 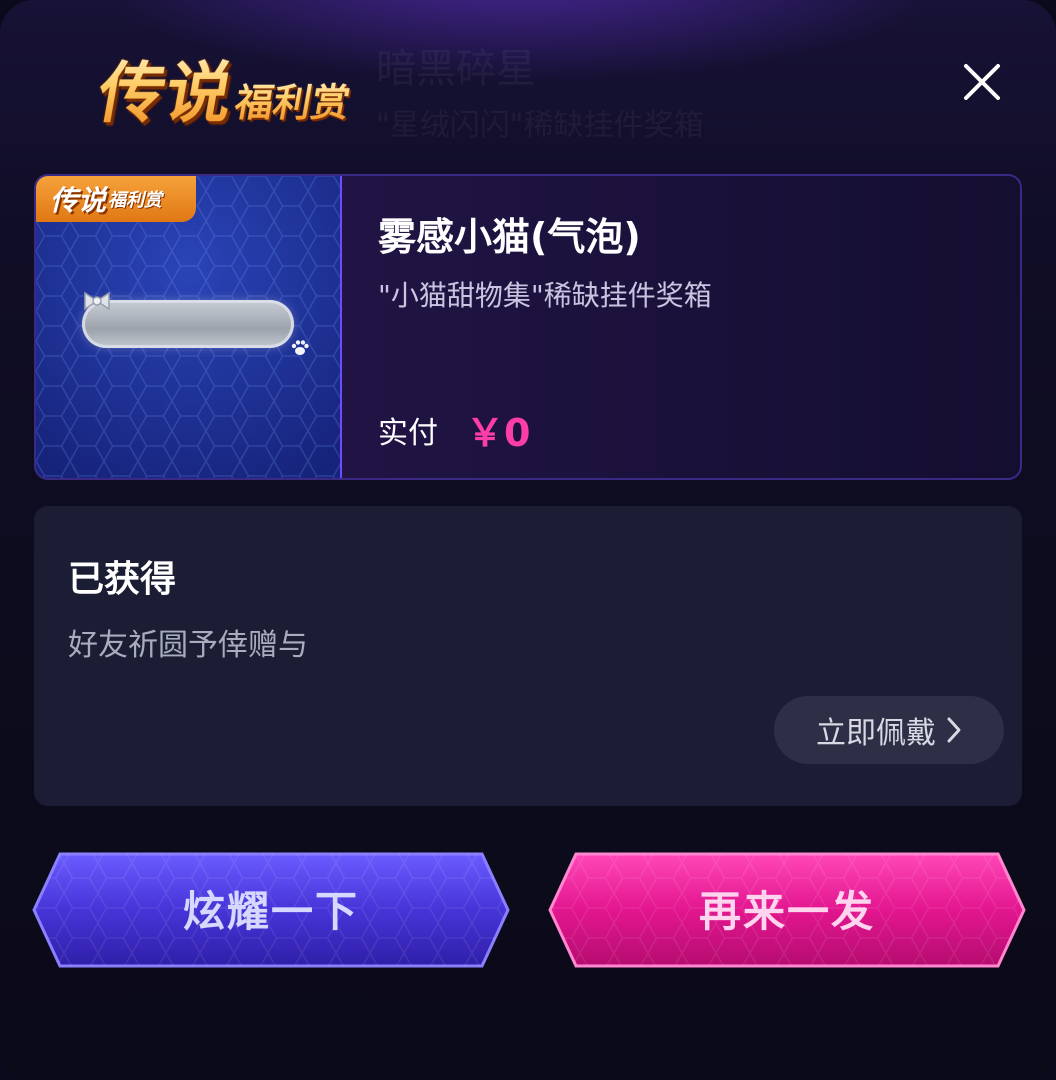 What do you see at coordinates (408, 433) in the screenshot?
I see `pay-label: 实付` at bounding box center [408, 433].